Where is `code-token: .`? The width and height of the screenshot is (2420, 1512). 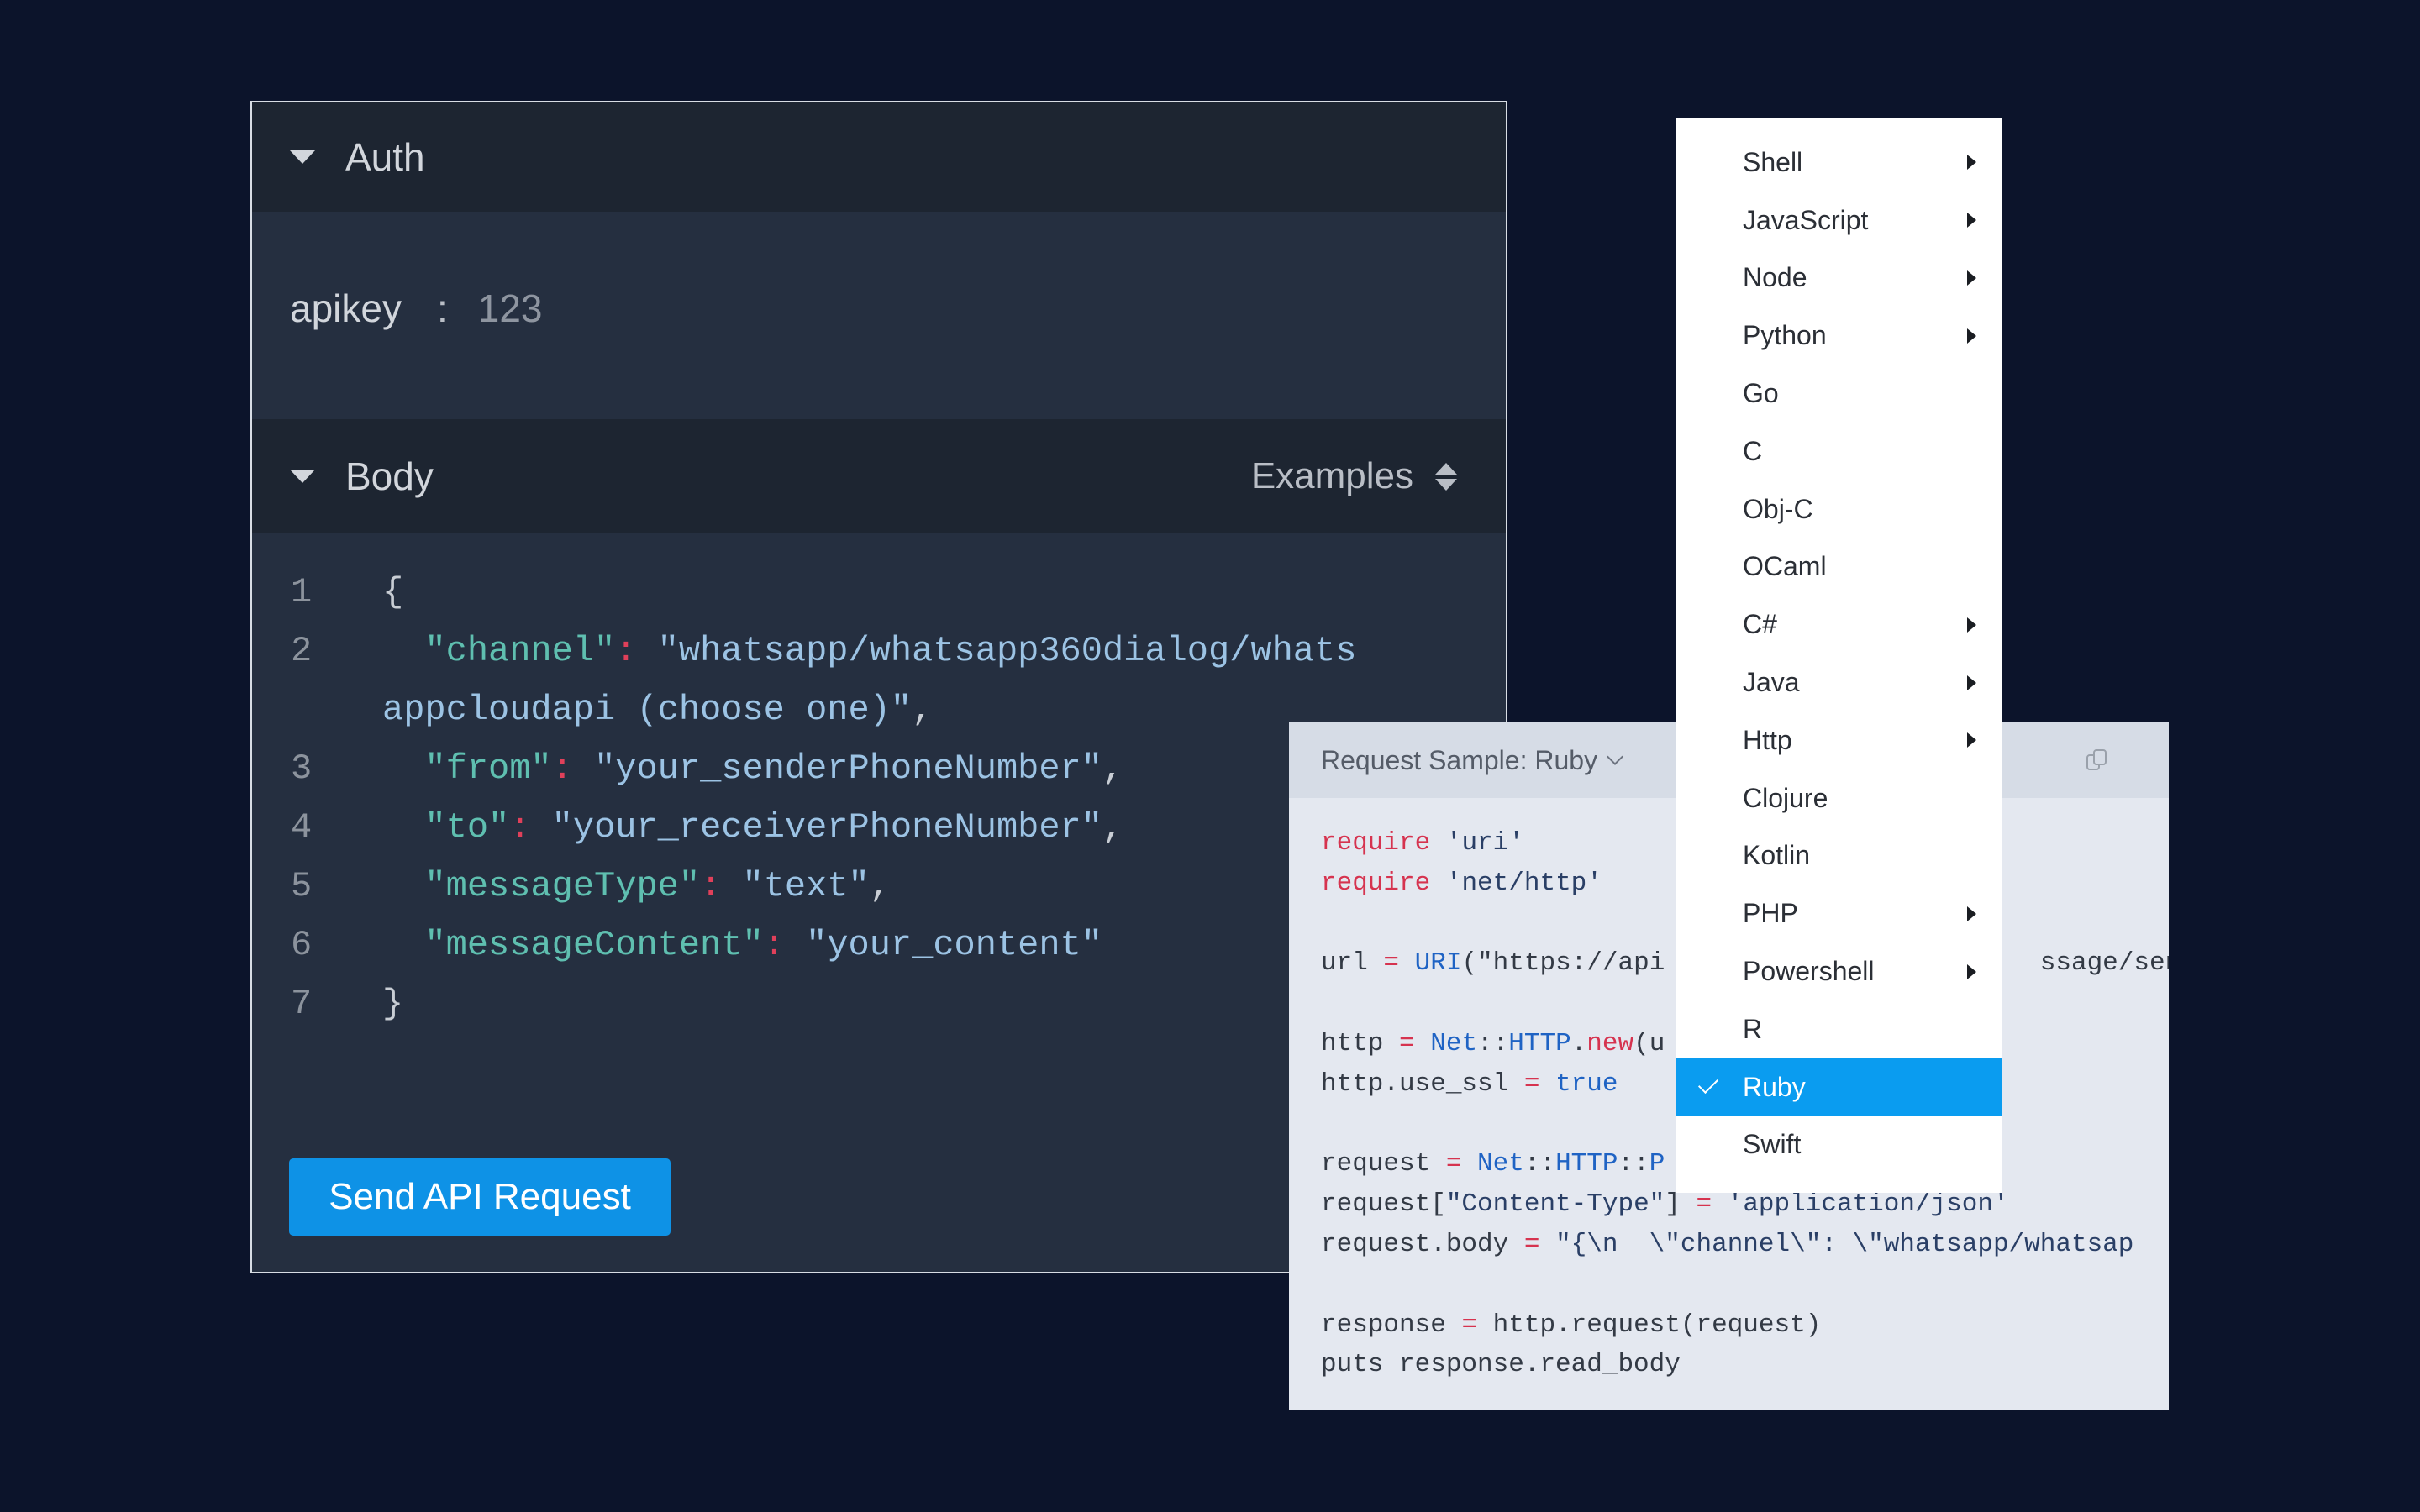 code-token: . is located at coordinates (1578, 1043).